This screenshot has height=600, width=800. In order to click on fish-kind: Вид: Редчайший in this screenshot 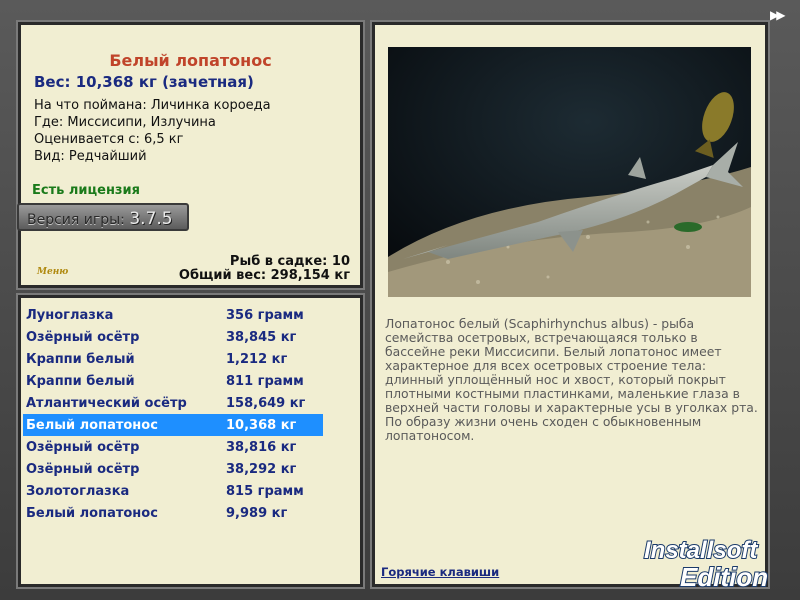, I will do `click(90, 156)`.